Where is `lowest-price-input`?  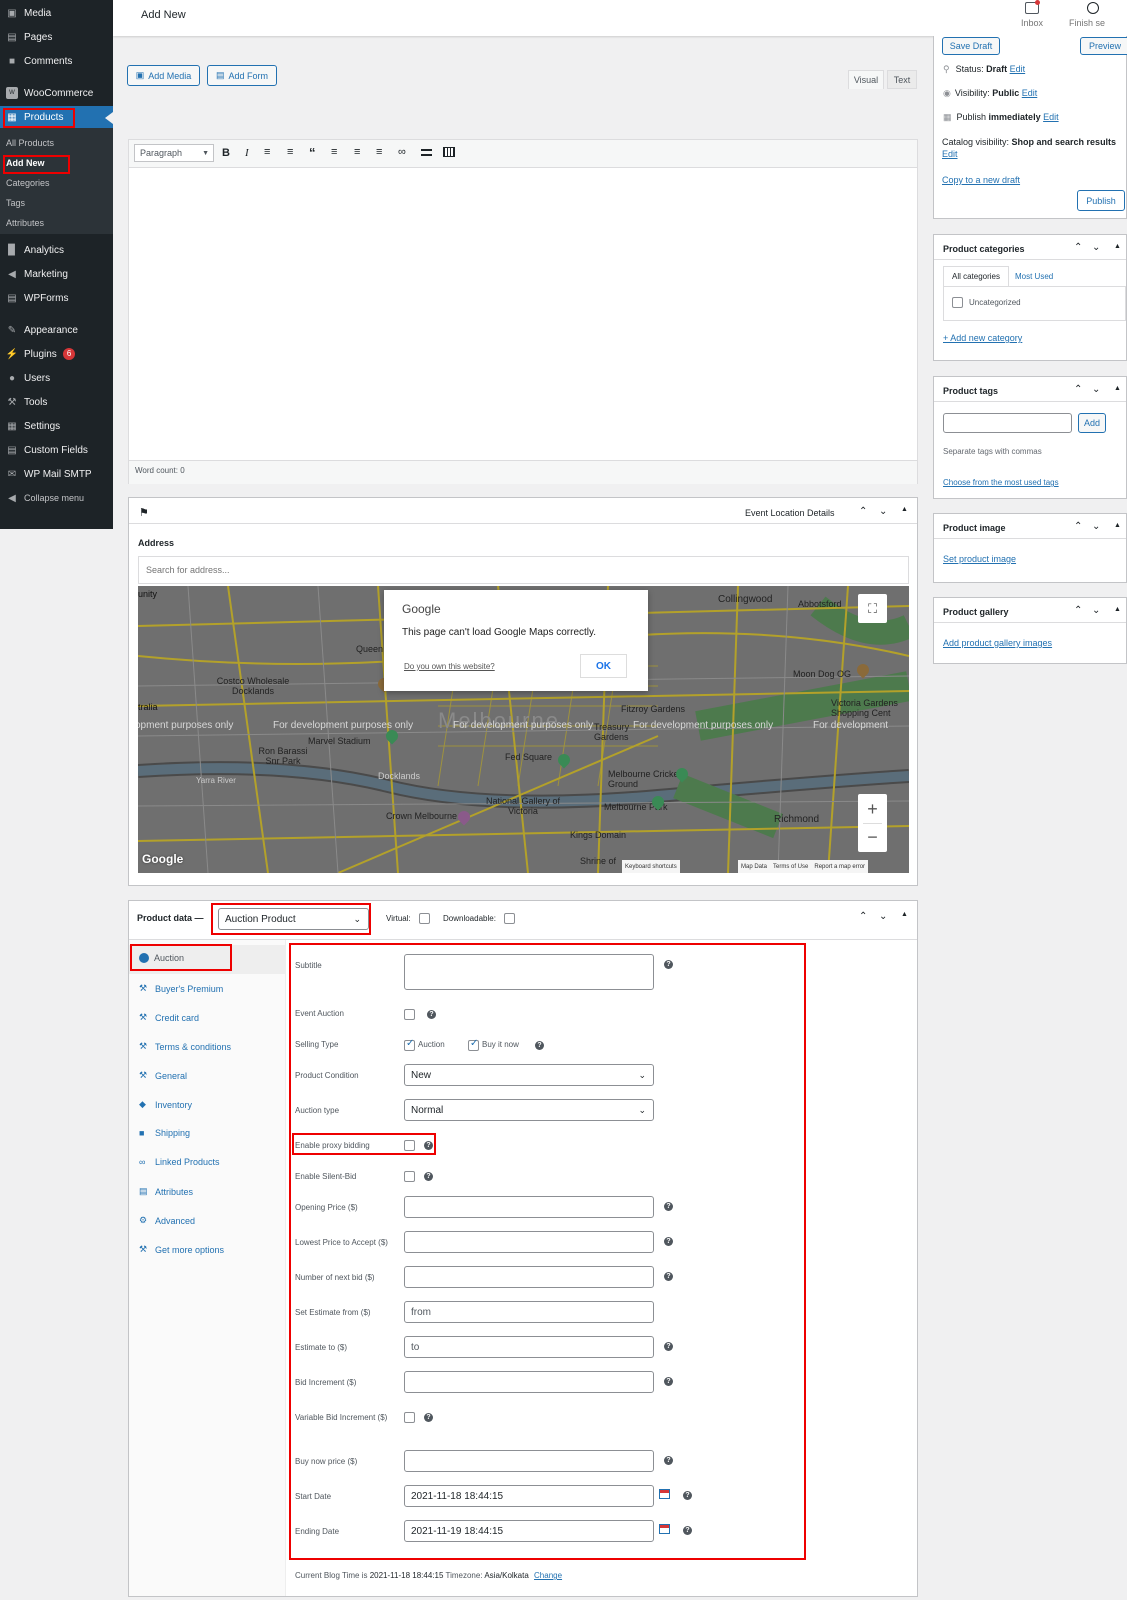
lowest-price-input is located at coordinates (529, 1242).